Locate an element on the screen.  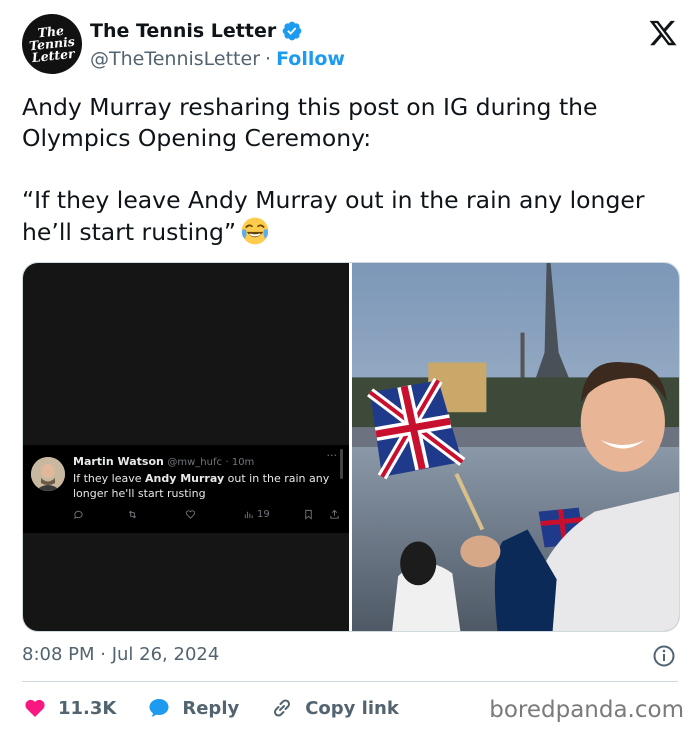
embedded-views-count: 19 is located at coordinates (263, 514).